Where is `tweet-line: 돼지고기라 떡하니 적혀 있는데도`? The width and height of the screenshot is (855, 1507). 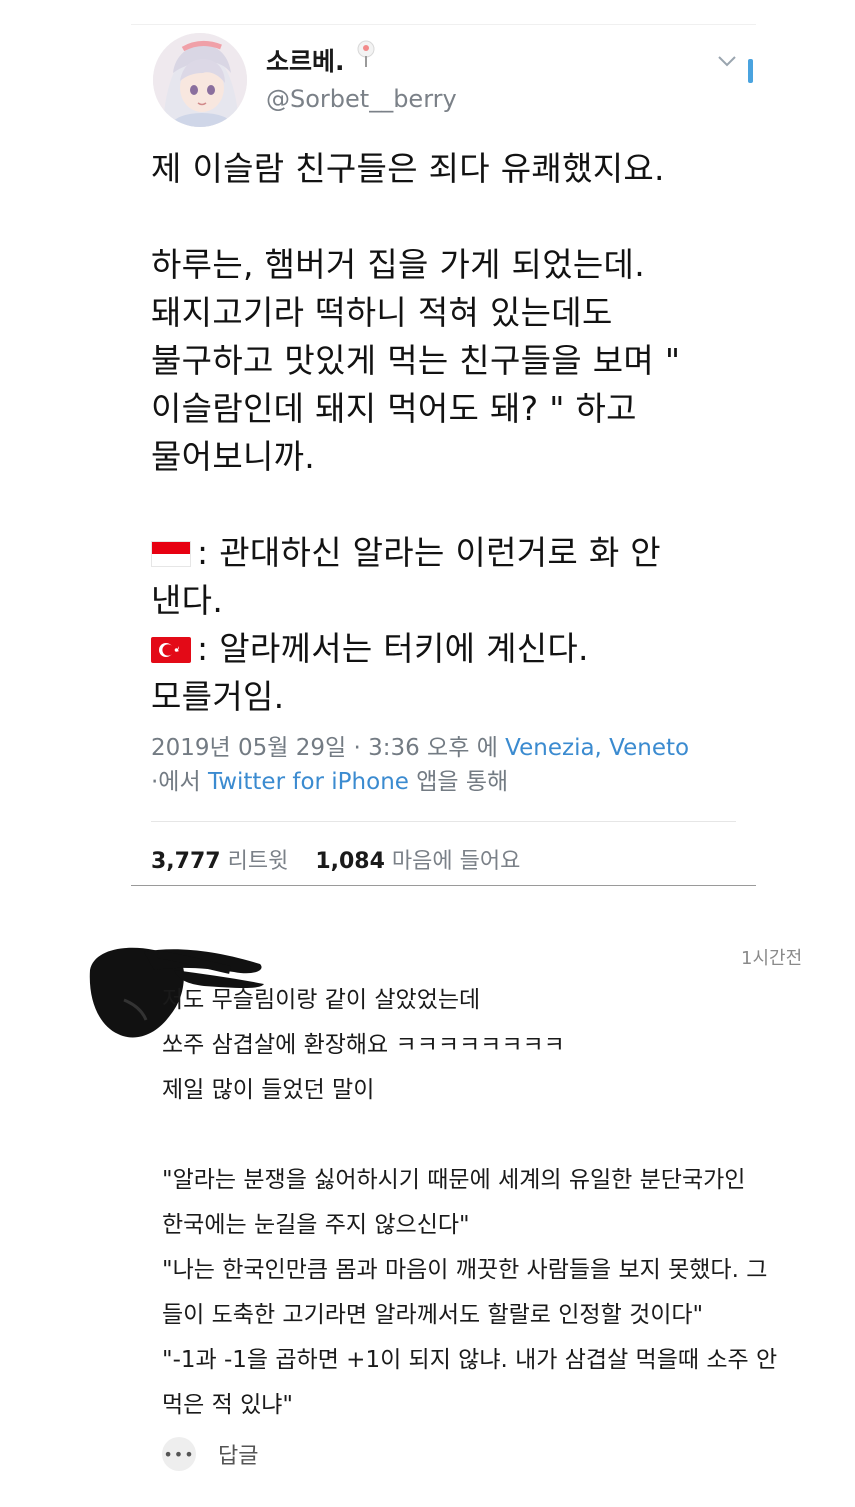 tweet-line: 돼지고기라 떡하니 적혀 있는데도 is located at coordinates (382, 312).